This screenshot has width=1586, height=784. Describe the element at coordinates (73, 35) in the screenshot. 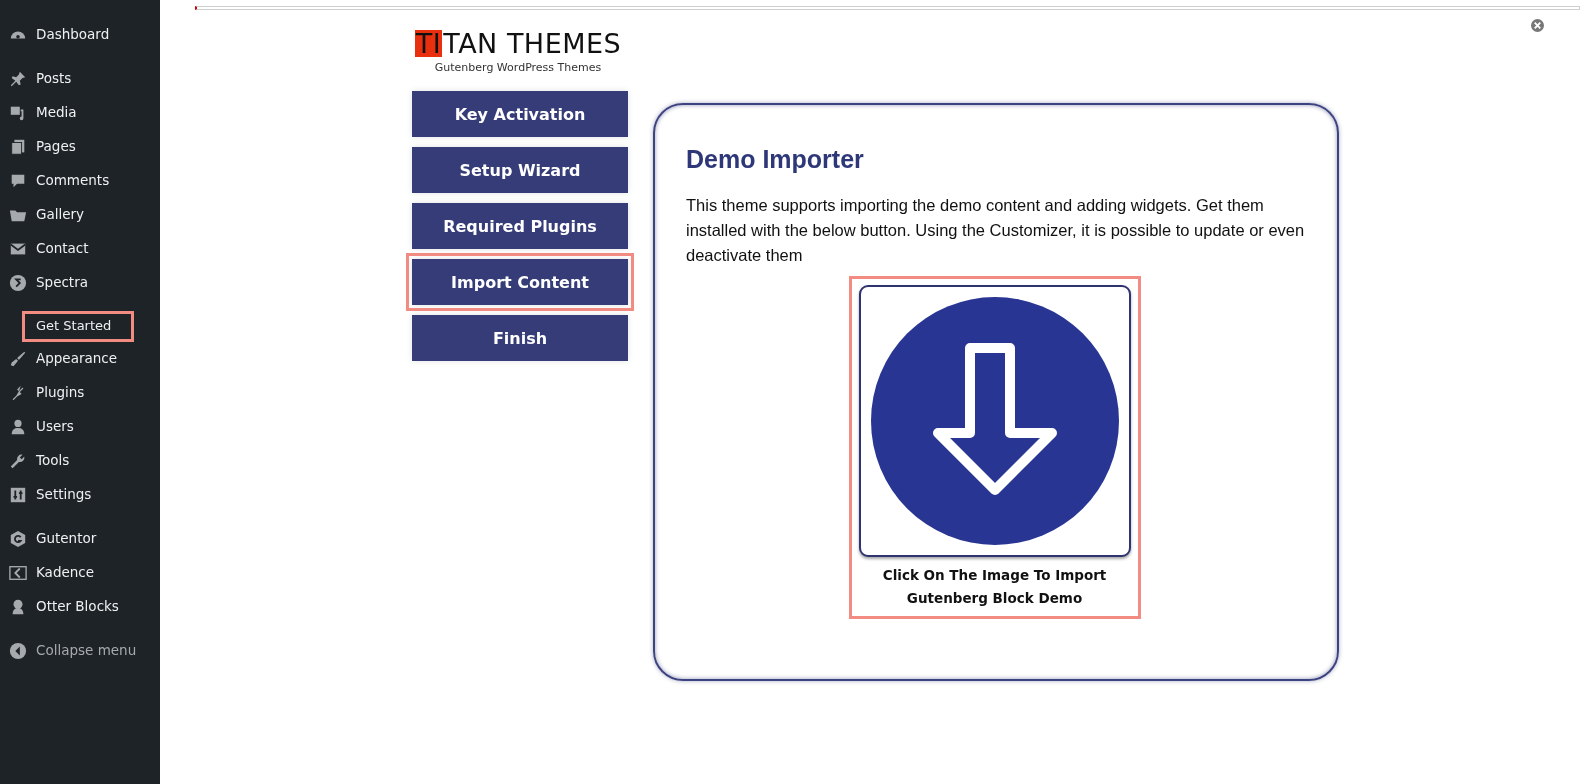

I see `menu-item: Dashboard` at that location.